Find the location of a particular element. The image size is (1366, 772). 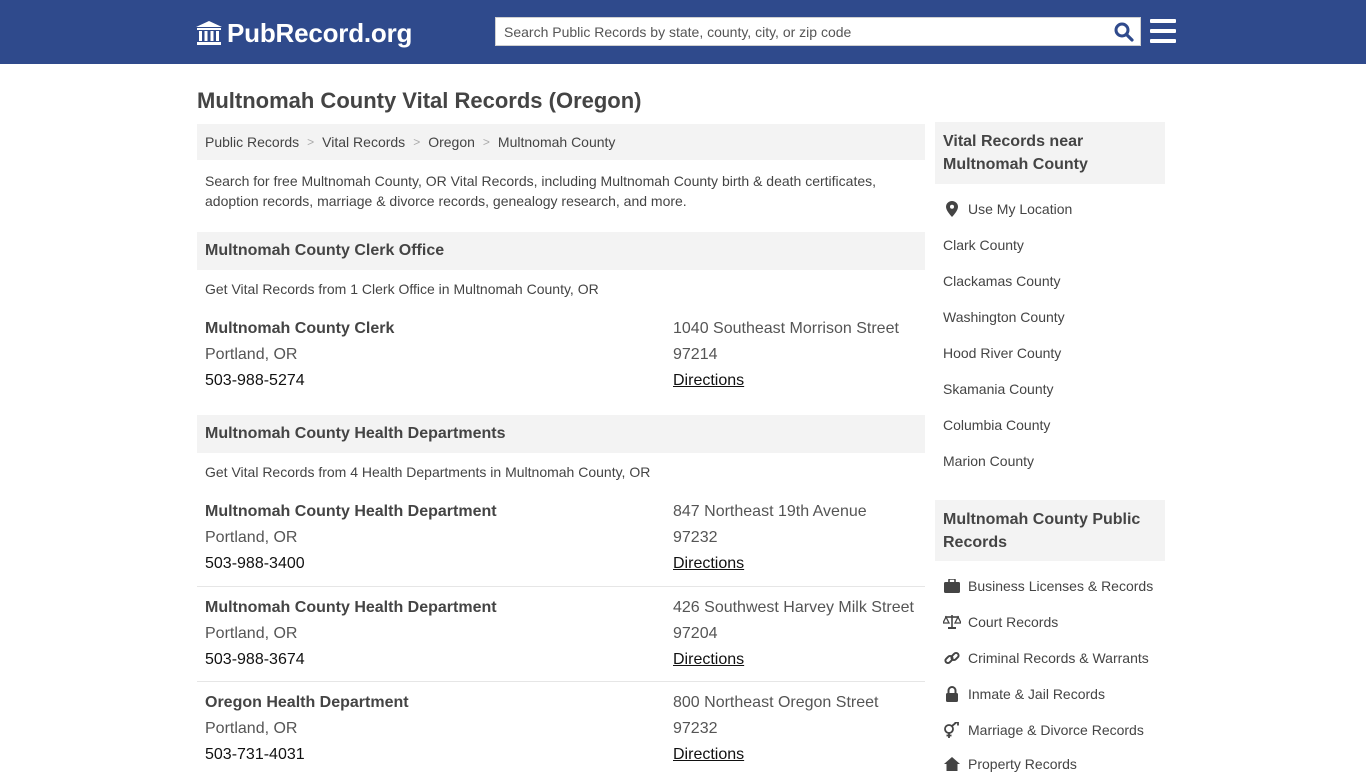

logo-text: PubRecord.org is located at coordinates (320, 32).